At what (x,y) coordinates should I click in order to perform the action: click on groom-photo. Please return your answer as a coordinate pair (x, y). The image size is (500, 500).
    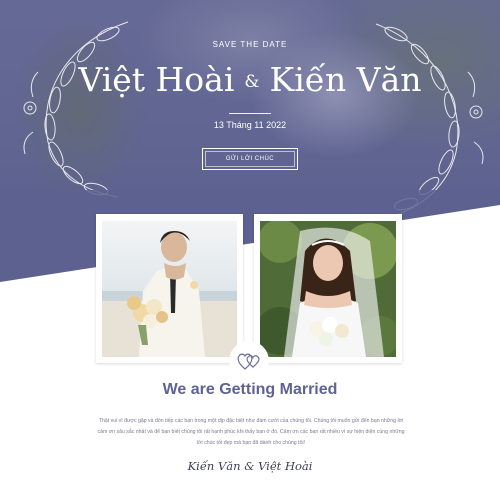
    Looking at the image, I should click on (169, 289).